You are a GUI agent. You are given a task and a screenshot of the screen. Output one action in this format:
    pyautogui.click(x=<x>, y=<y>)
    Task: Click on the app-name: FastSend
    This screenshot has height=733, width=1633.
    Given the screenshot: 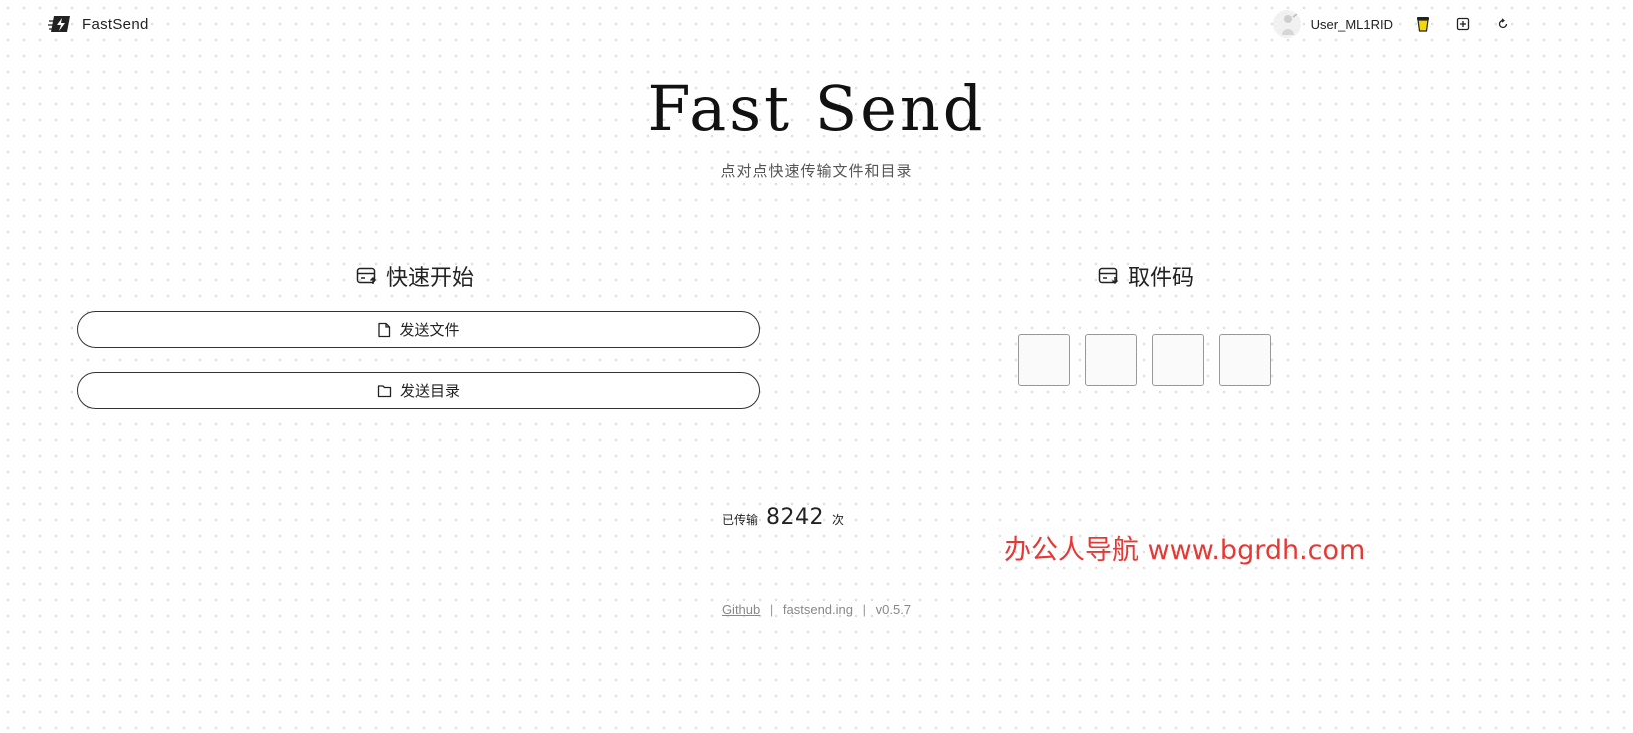 What is the action you would take?
    pyautogui.click(x=115, y=24)
    